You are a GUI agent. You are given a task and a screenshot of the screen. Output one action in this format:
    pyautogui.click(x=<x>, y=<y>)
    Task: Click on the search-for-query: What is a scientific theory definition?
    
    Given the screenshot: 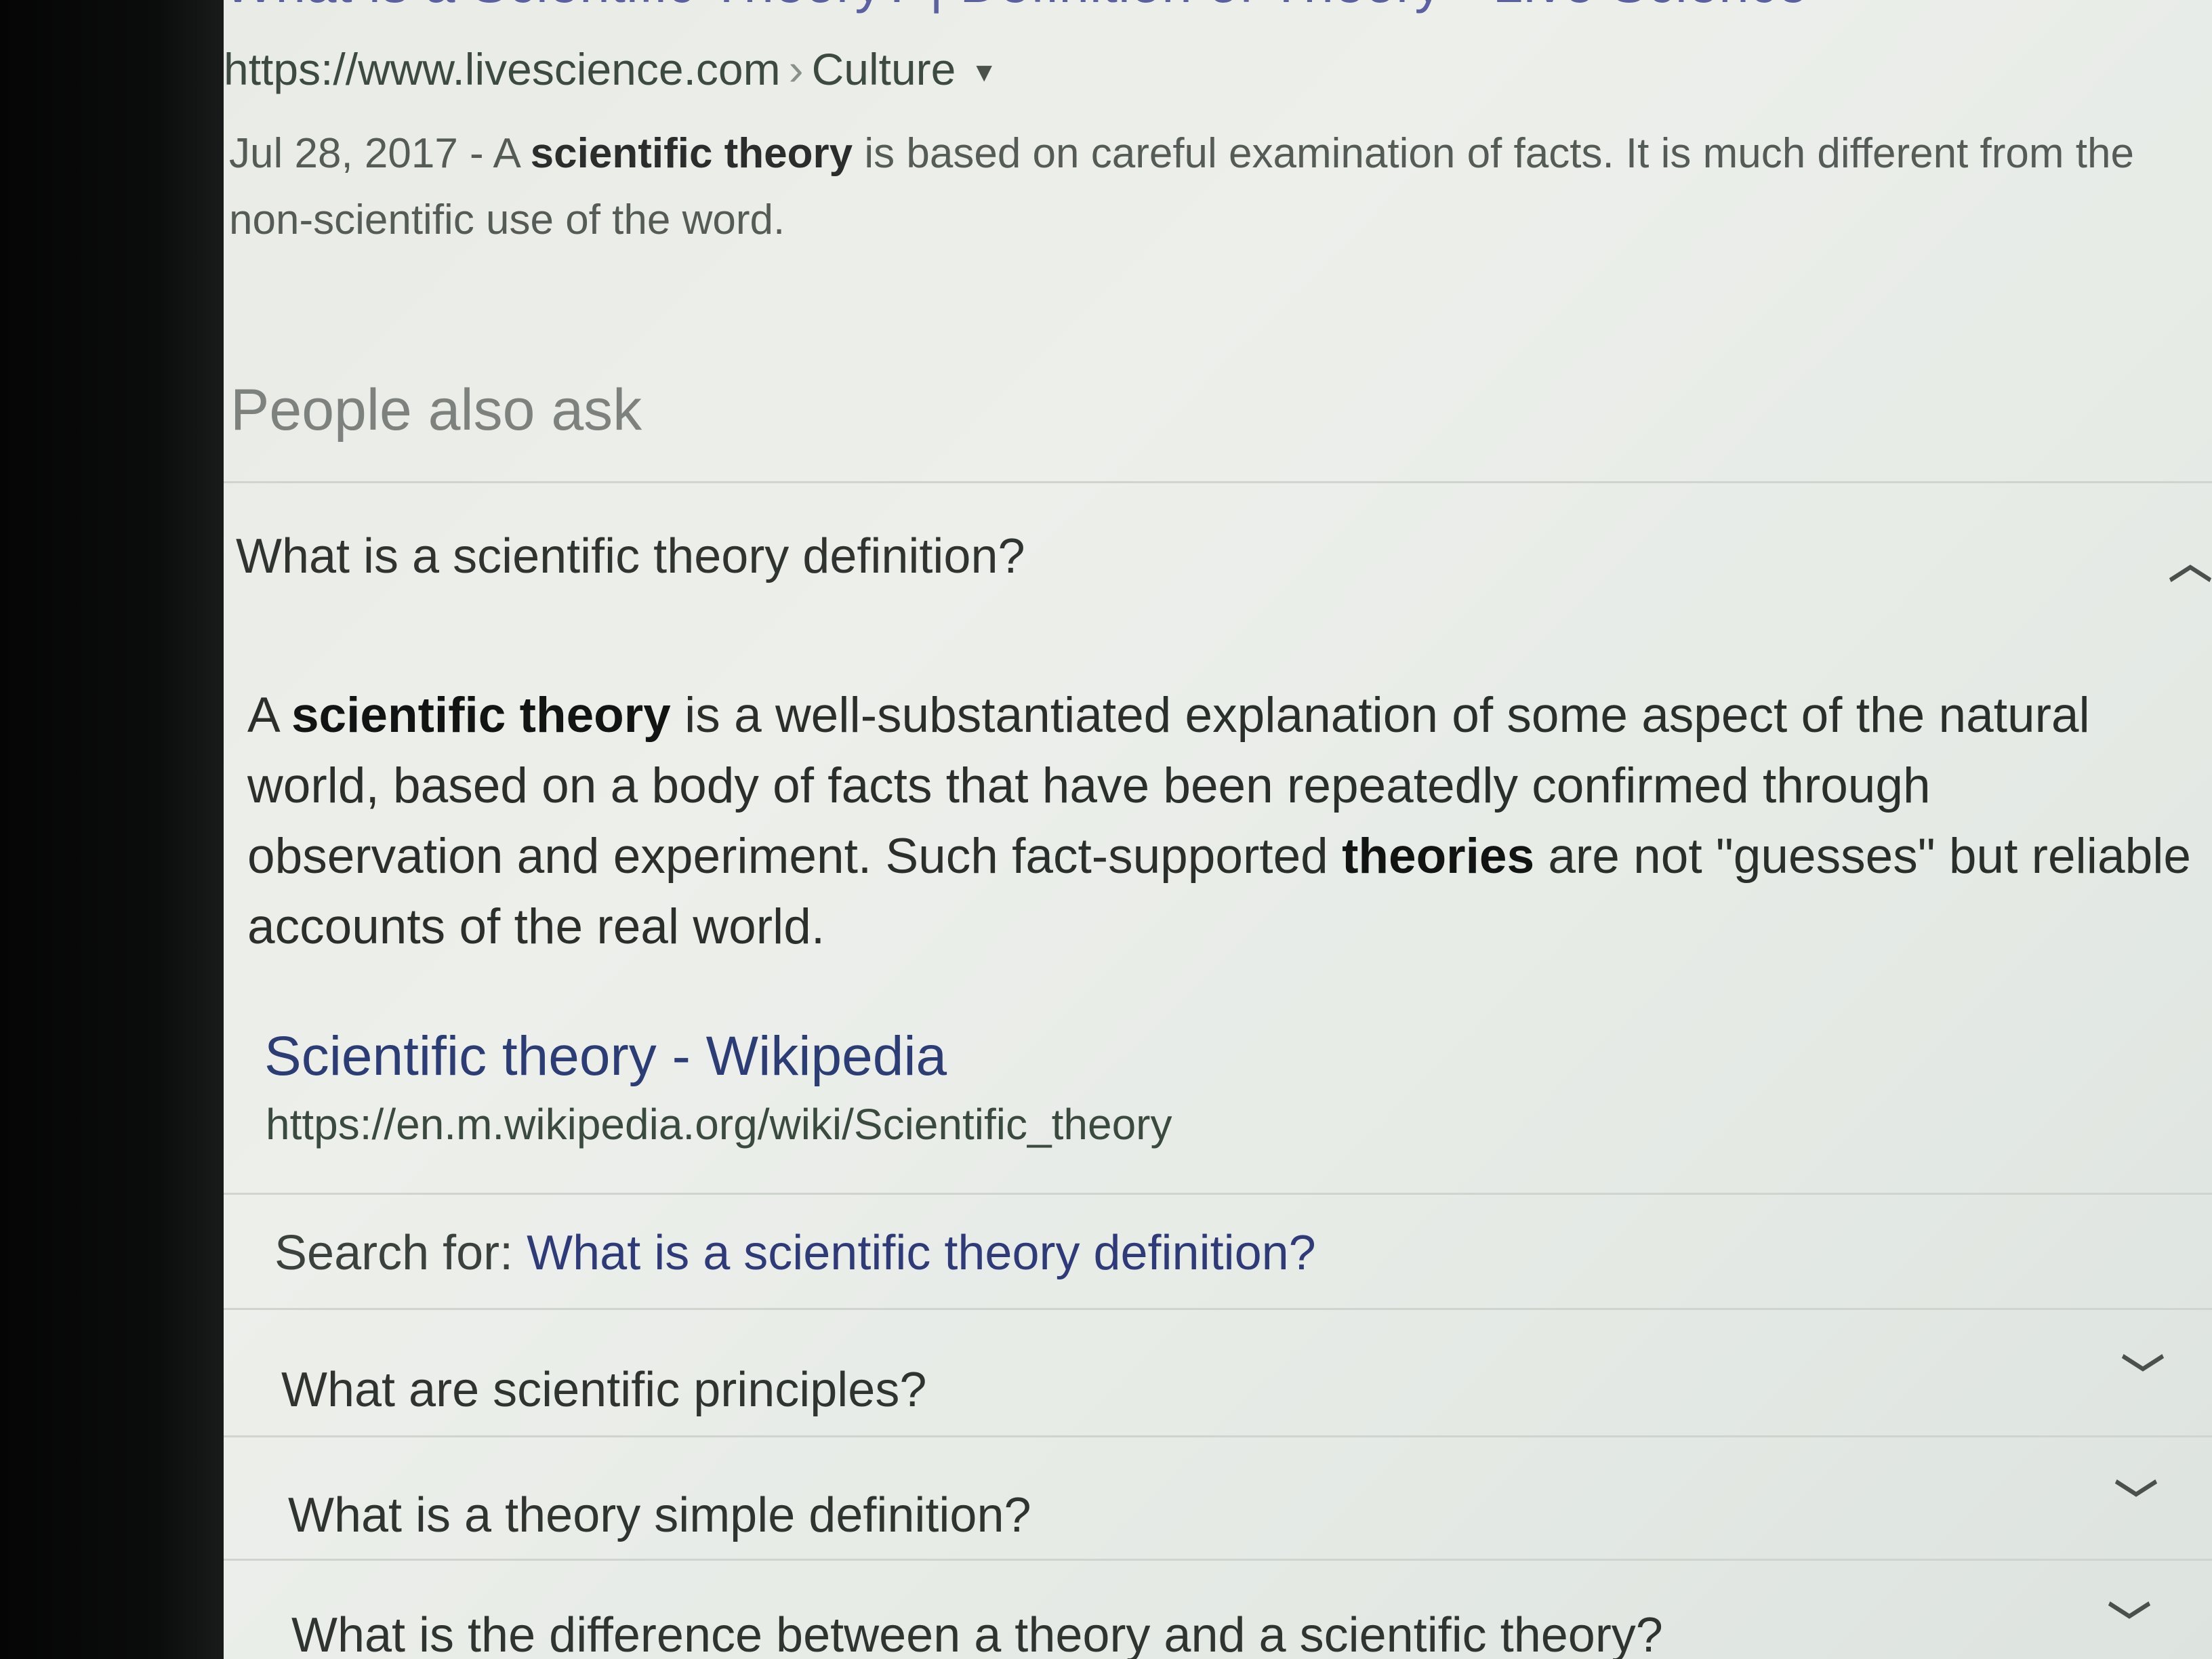 What is the action you would take?
    pyautogui.click(x=921, y=1253)
    